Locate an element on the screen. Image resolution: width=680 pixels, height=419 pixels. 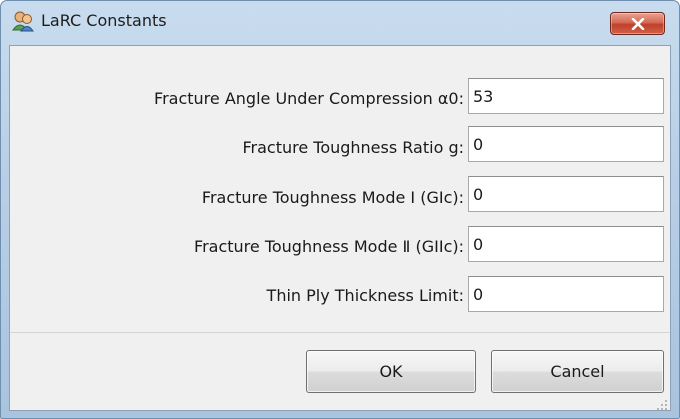
close-icon is located at coordinates (638, 24).